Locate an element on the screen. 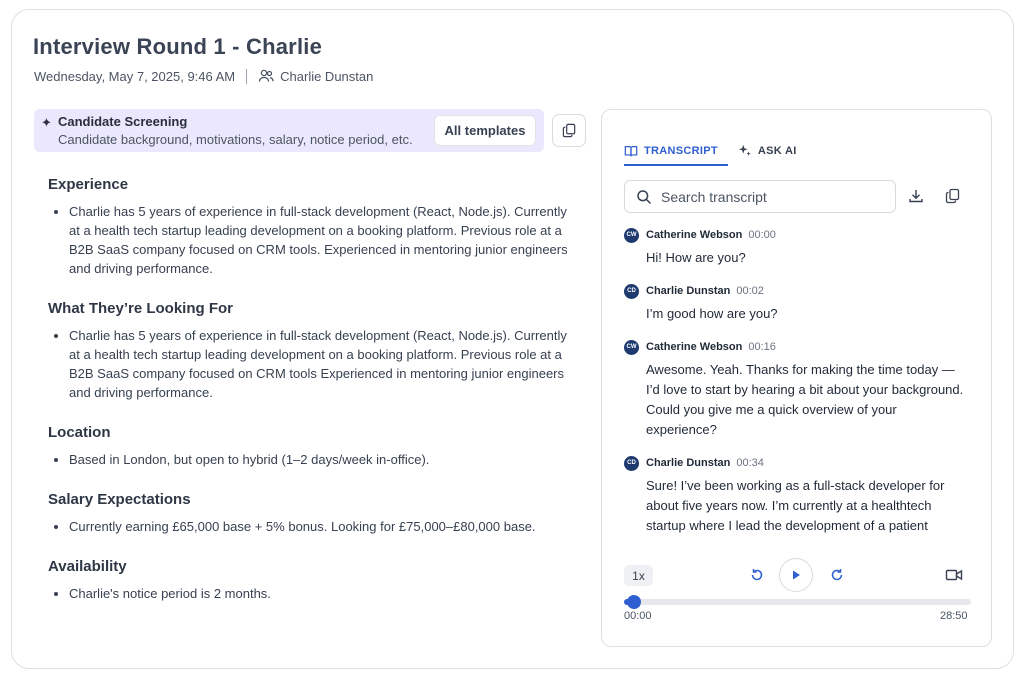 This screenshot has height=680, width=1024. message-header: CW Catherine Webson 00:16 is located at coordinates (794, 347).